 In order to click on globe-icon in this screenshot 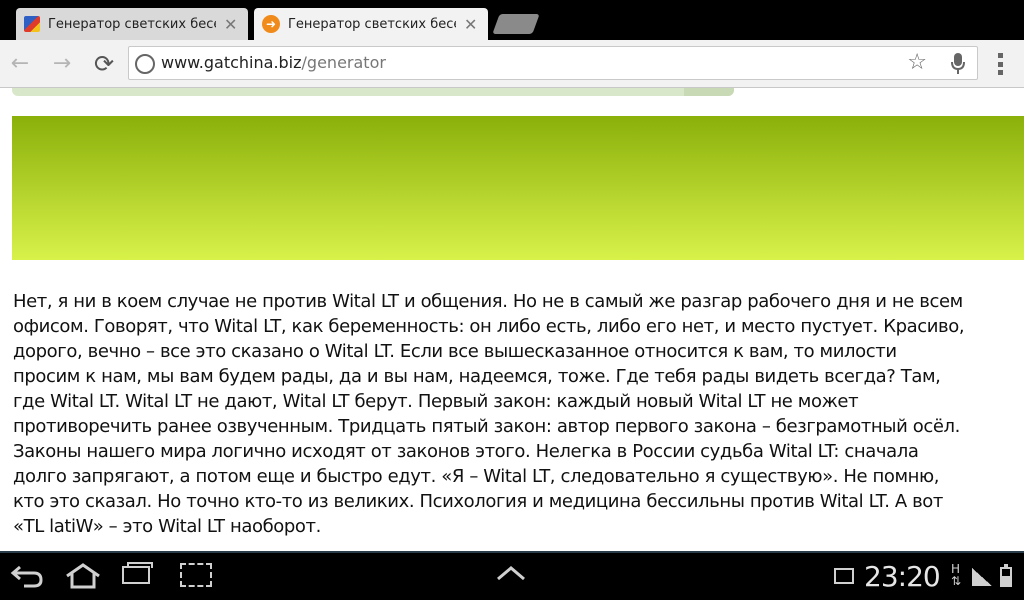, I will do `click(145, 64)`.